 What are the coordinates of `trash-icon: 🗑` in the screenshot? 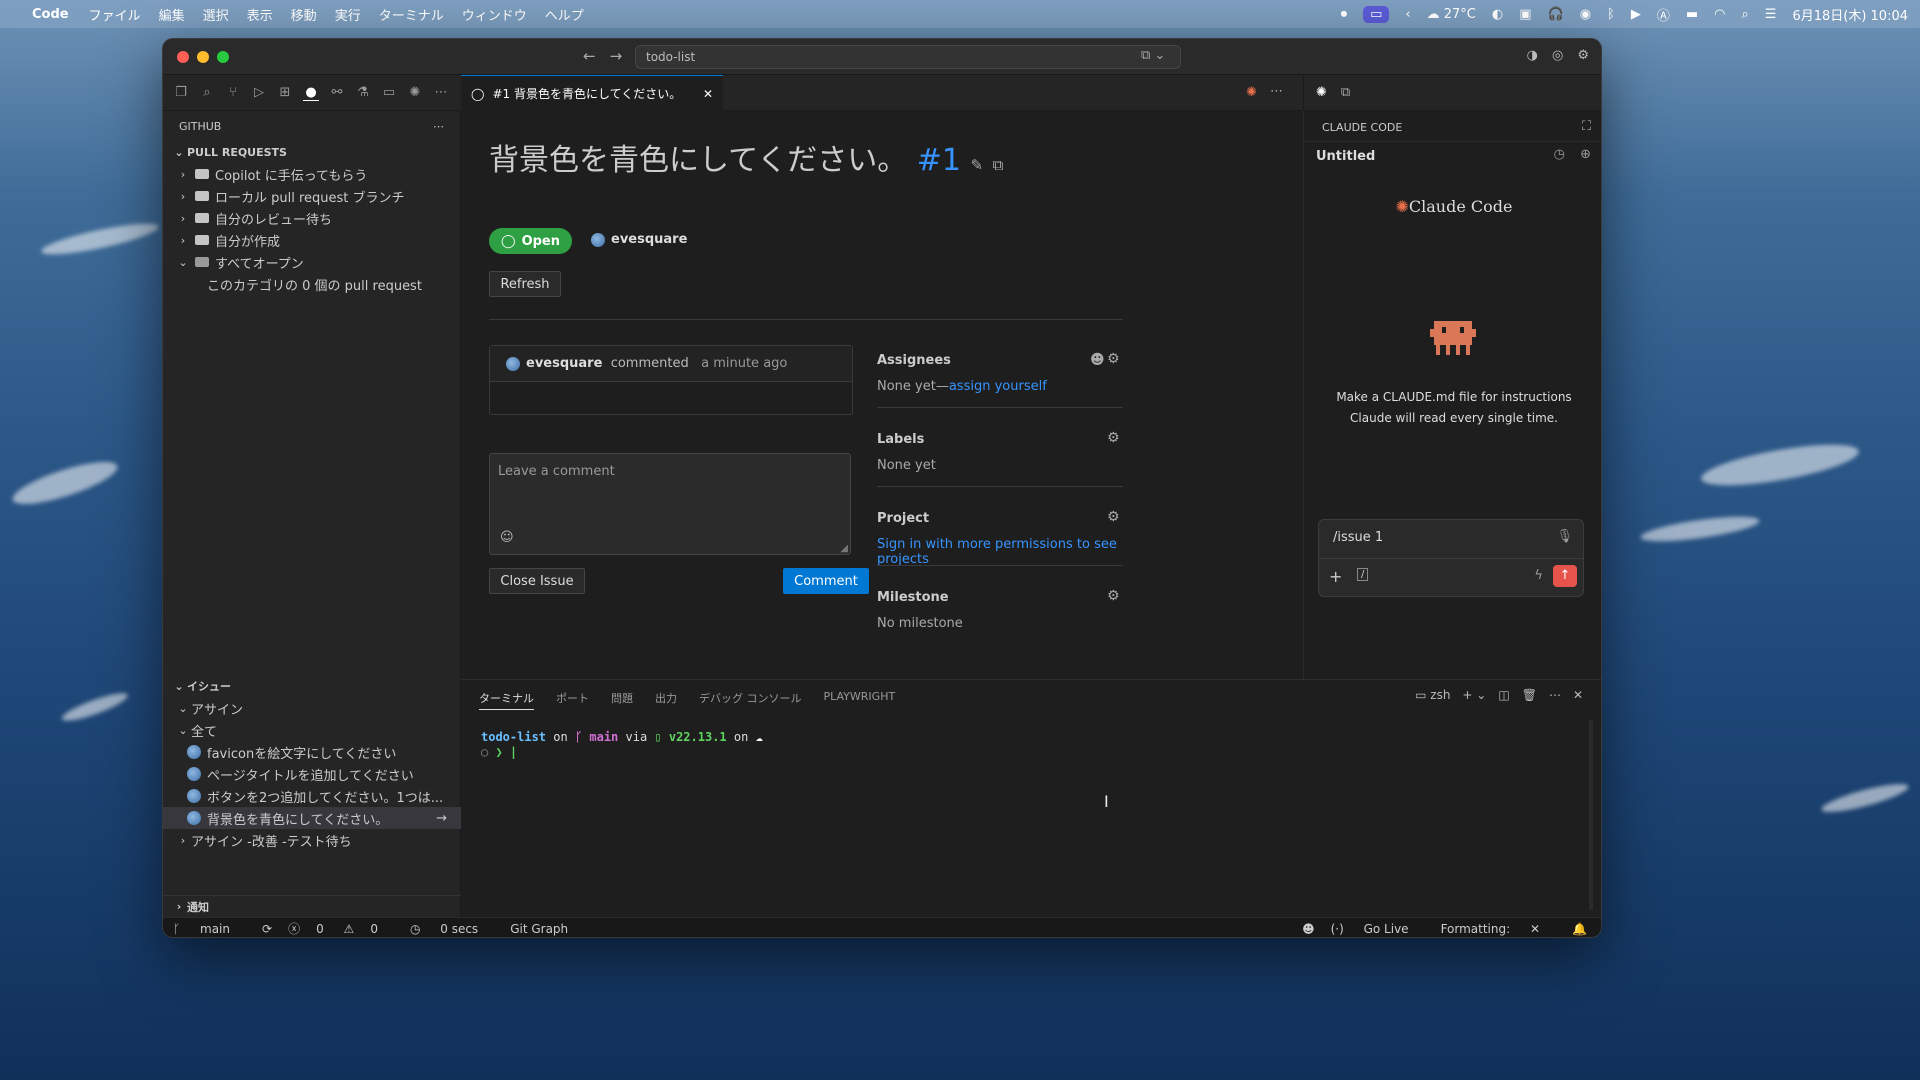 It's located at (1529, 695).